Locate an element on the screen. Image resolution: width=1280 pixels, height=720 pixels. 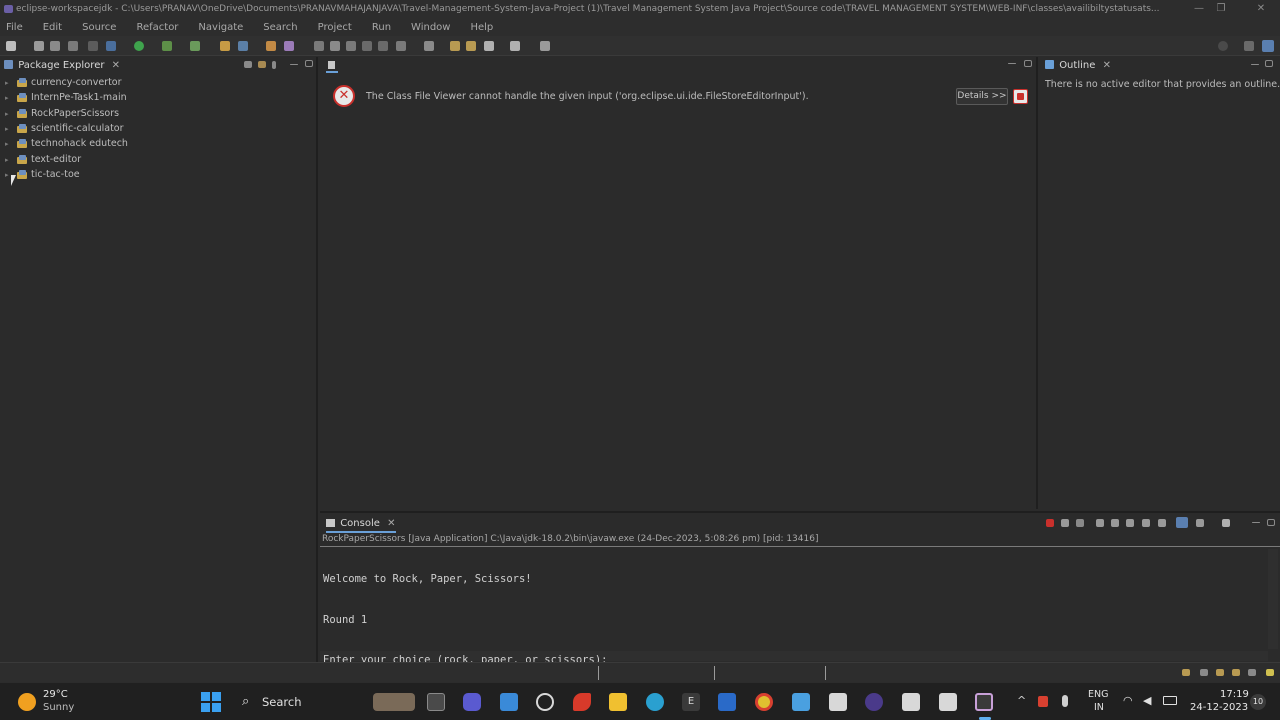
tray-security-icon is located at coordinates (1043, 701).